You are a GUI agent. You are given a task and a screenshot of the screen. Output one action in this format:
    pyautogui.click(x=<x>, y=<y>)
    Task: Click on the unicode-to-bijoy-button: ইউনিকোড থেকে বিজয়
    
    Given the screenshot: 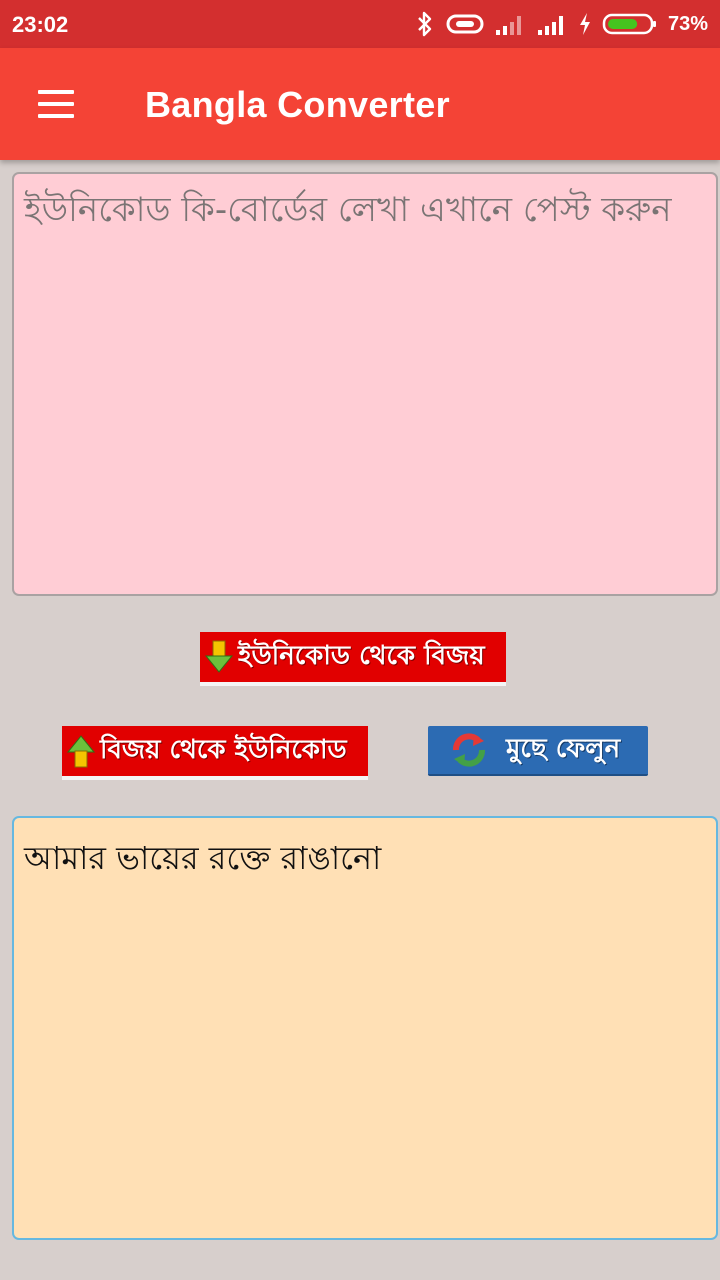 What is the action you would take?
    pyautogui.click(x=353, y=659)
    